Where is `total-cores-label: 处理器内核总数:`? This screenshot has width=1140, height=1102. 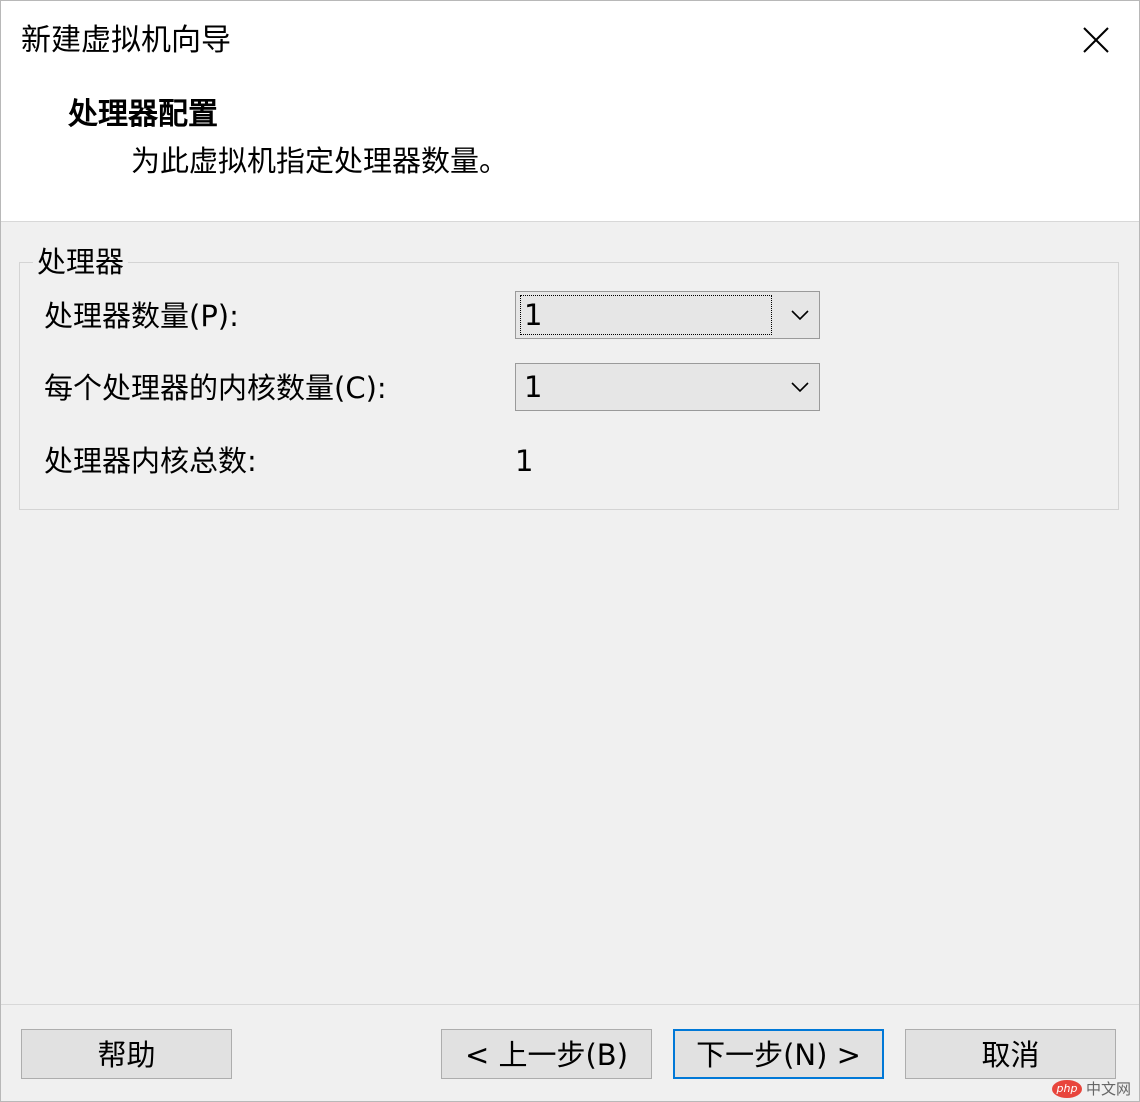 total-cores-label: 处理器内核总数: is located at coordinates (150, 461).